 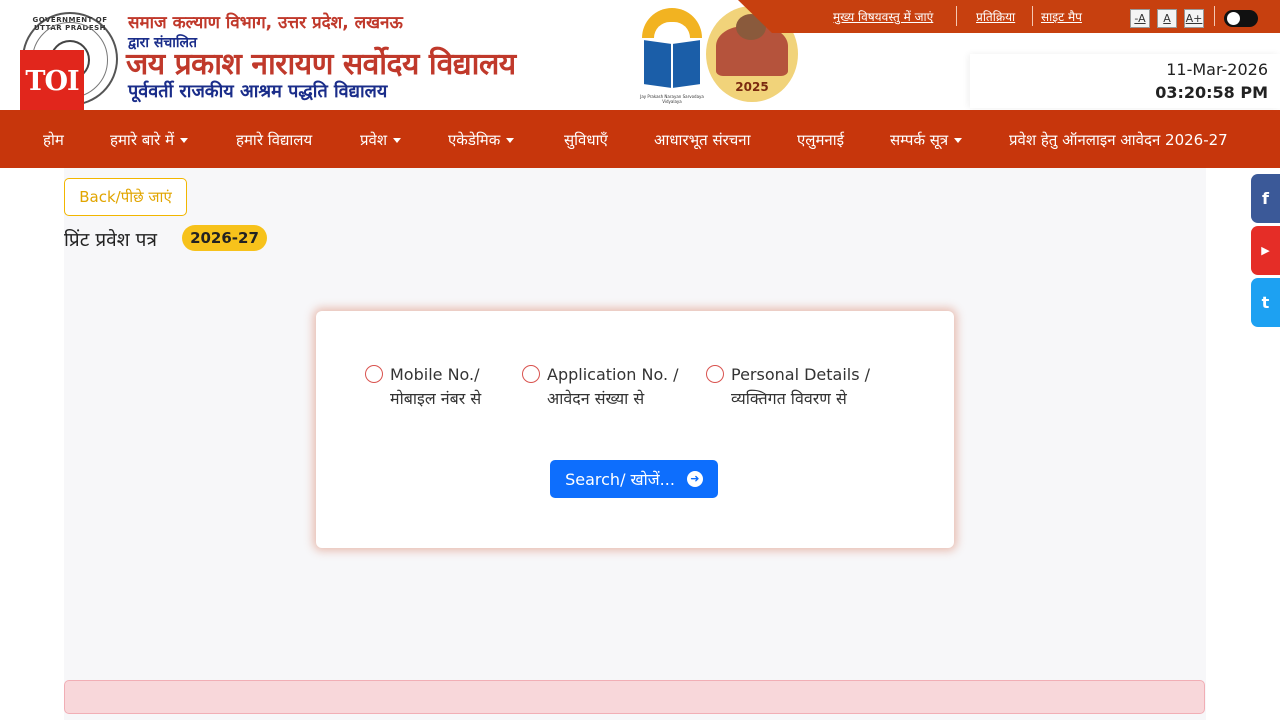 I want to click on former-name: पूर्ववर्ती राजकीय आश्रम पद्धति विद्यालय, so click(x=258, y=91).